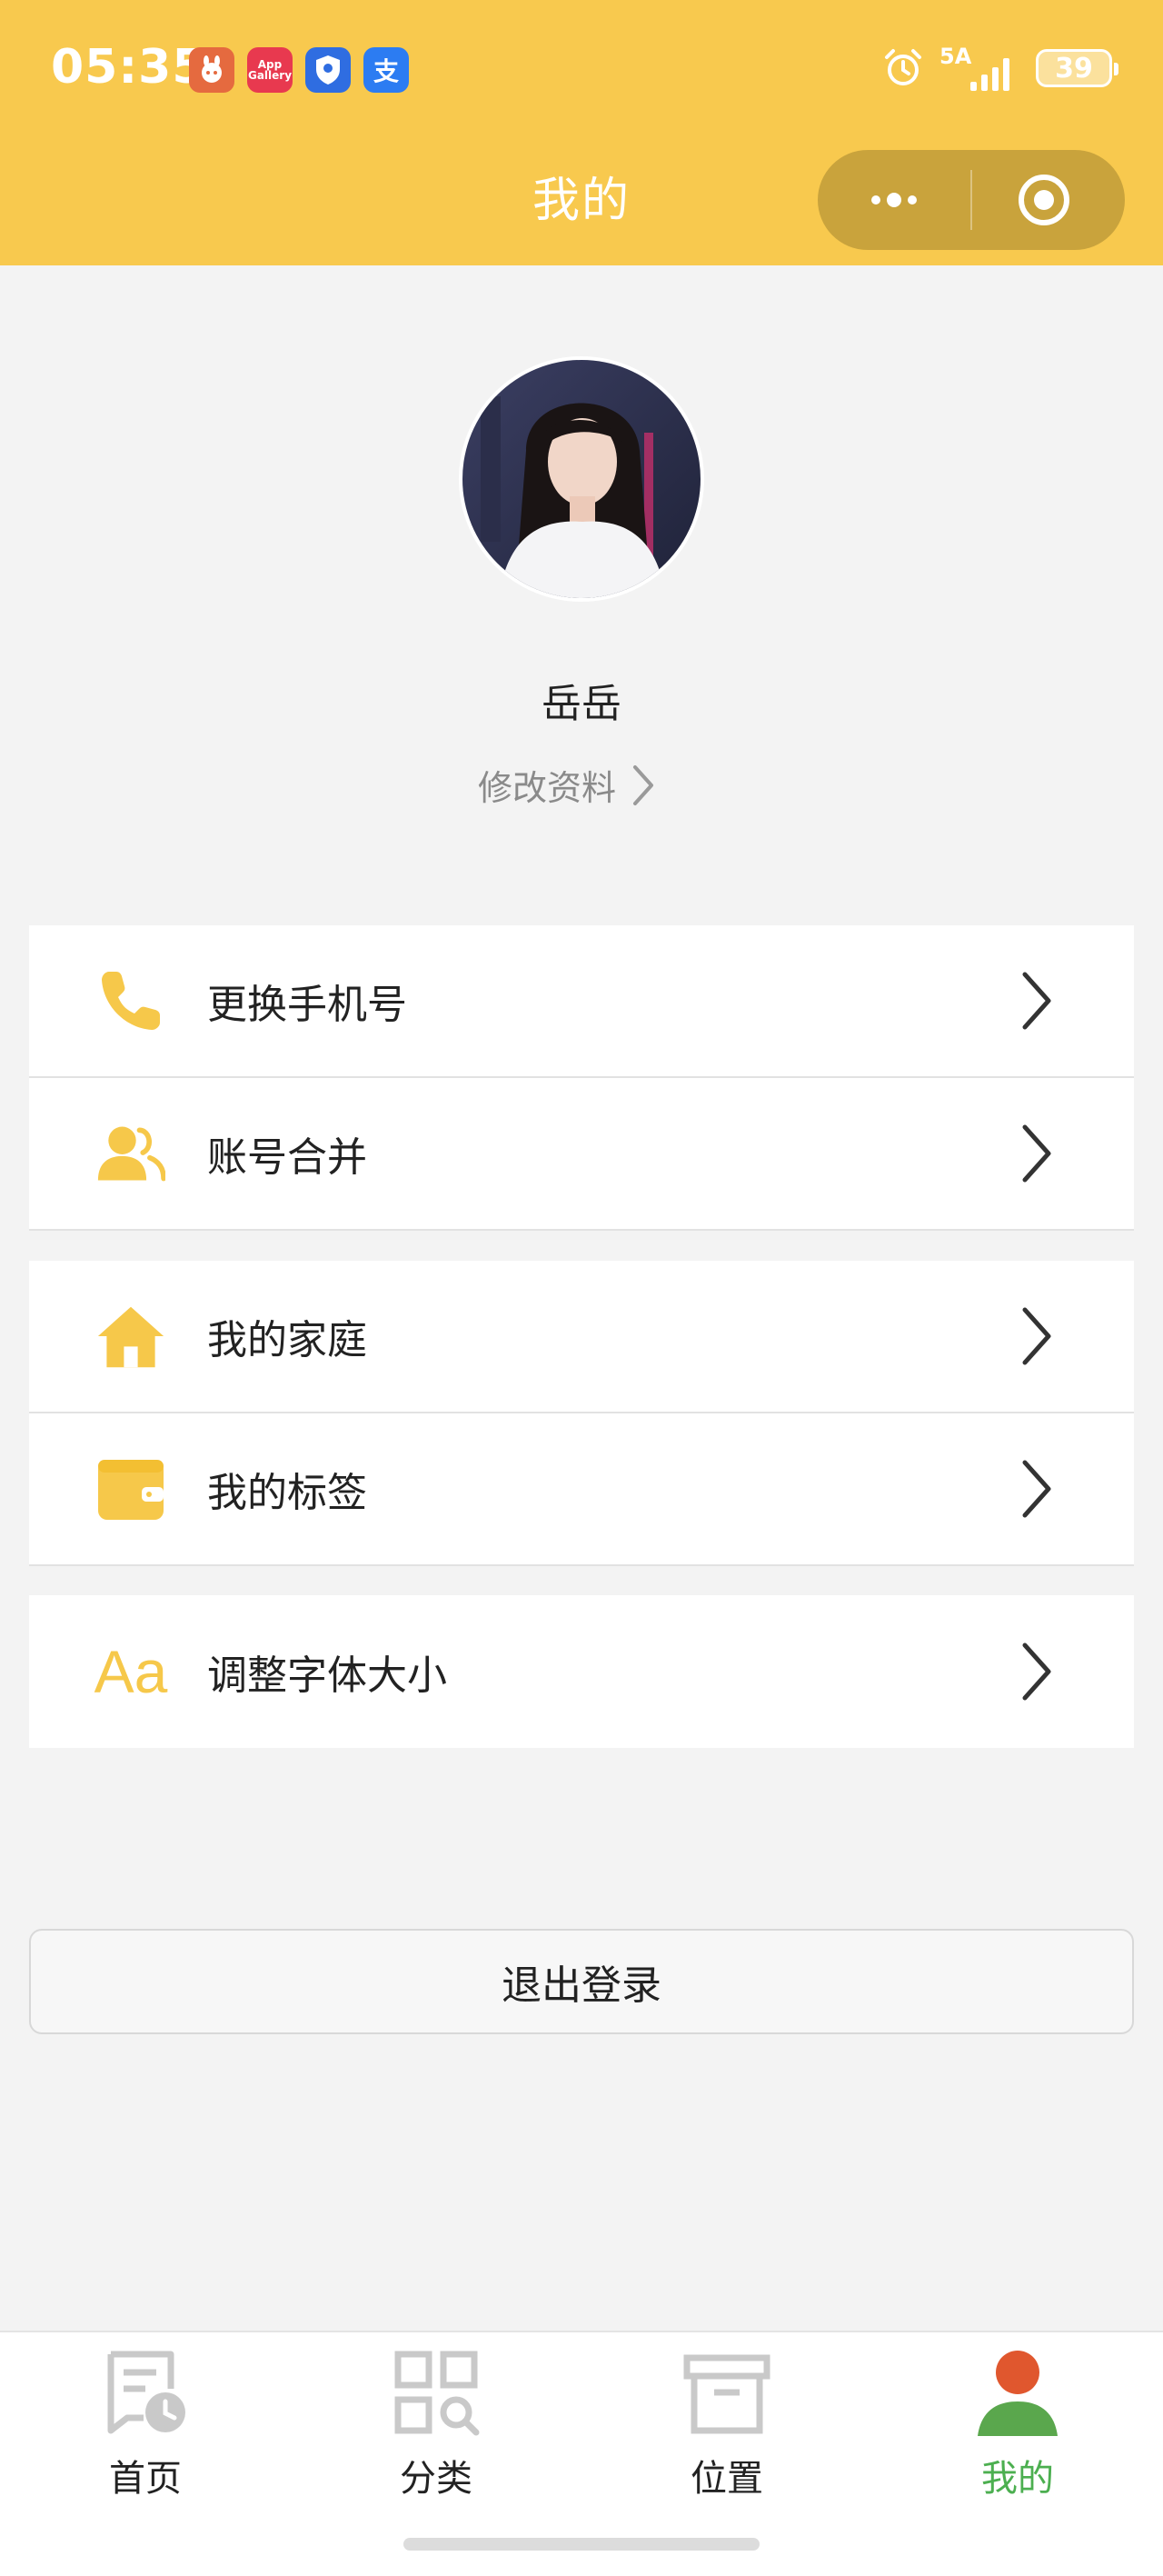  I want to click on menu-item-my-tags: 我的标签, so click(581, 1490).